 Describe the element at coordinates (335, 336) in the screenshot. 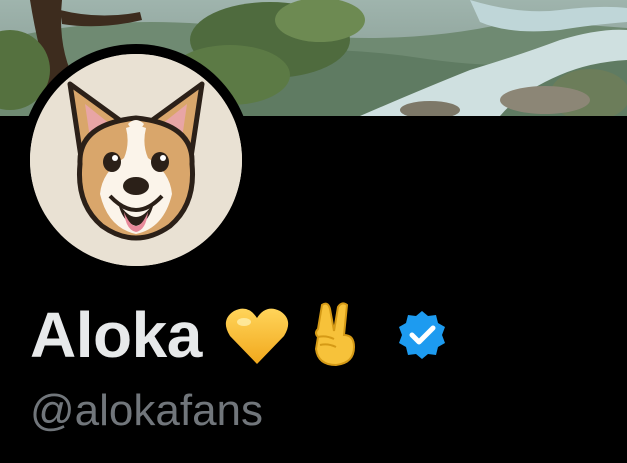

I see `victory-hand-icon` at that location.